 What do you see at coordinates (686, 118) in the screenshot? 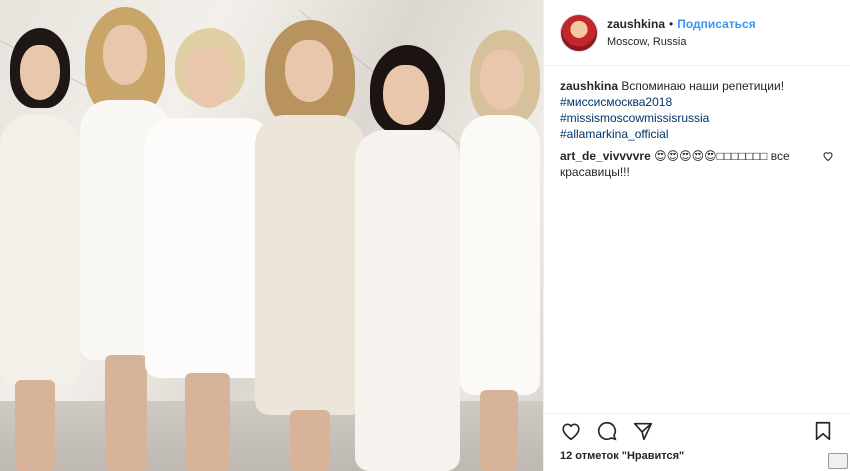
I see `hashtag-link: #missismoscowmissisrussia` at bounding box center [686, 118].